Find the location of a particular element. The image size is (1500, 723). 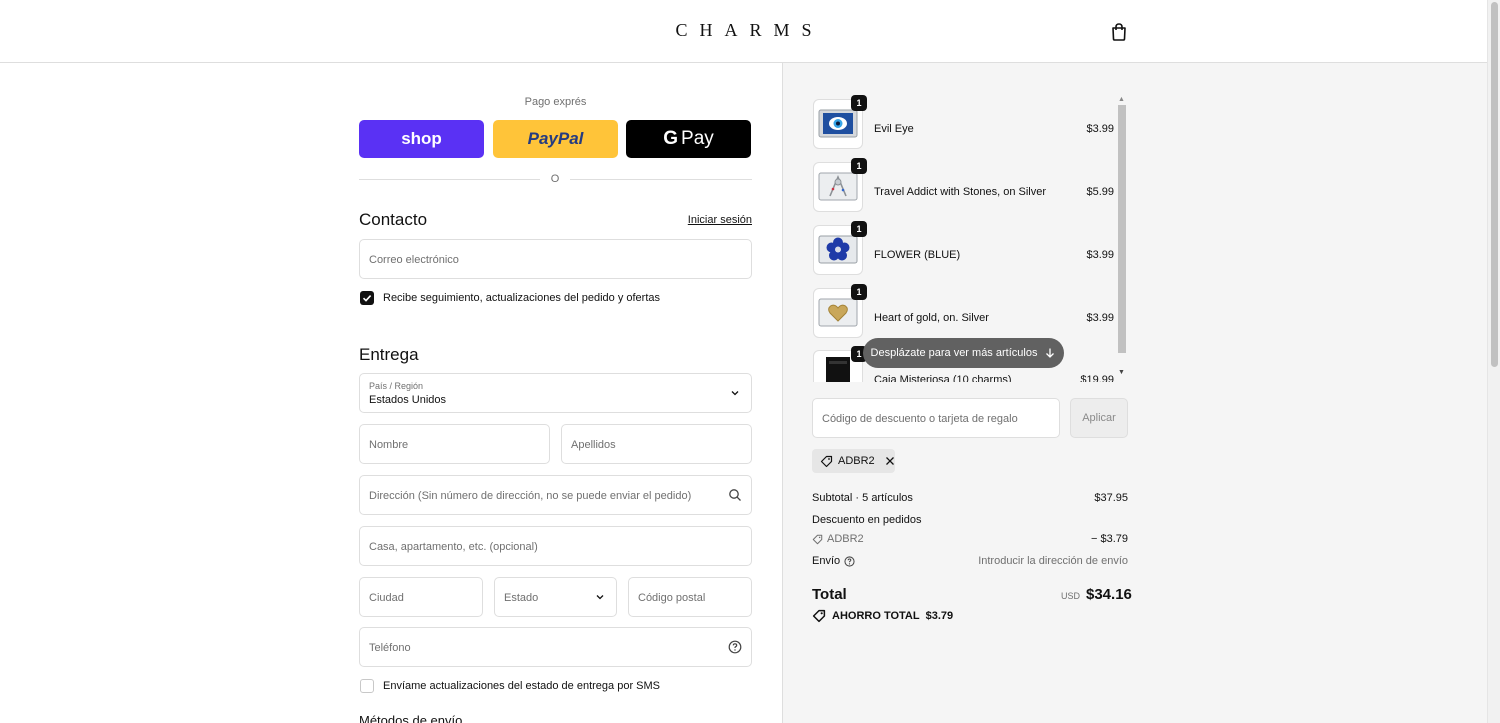

discount-code-input: Código de descuento o tarjeta de regalo is located at coordinates (936, 418).